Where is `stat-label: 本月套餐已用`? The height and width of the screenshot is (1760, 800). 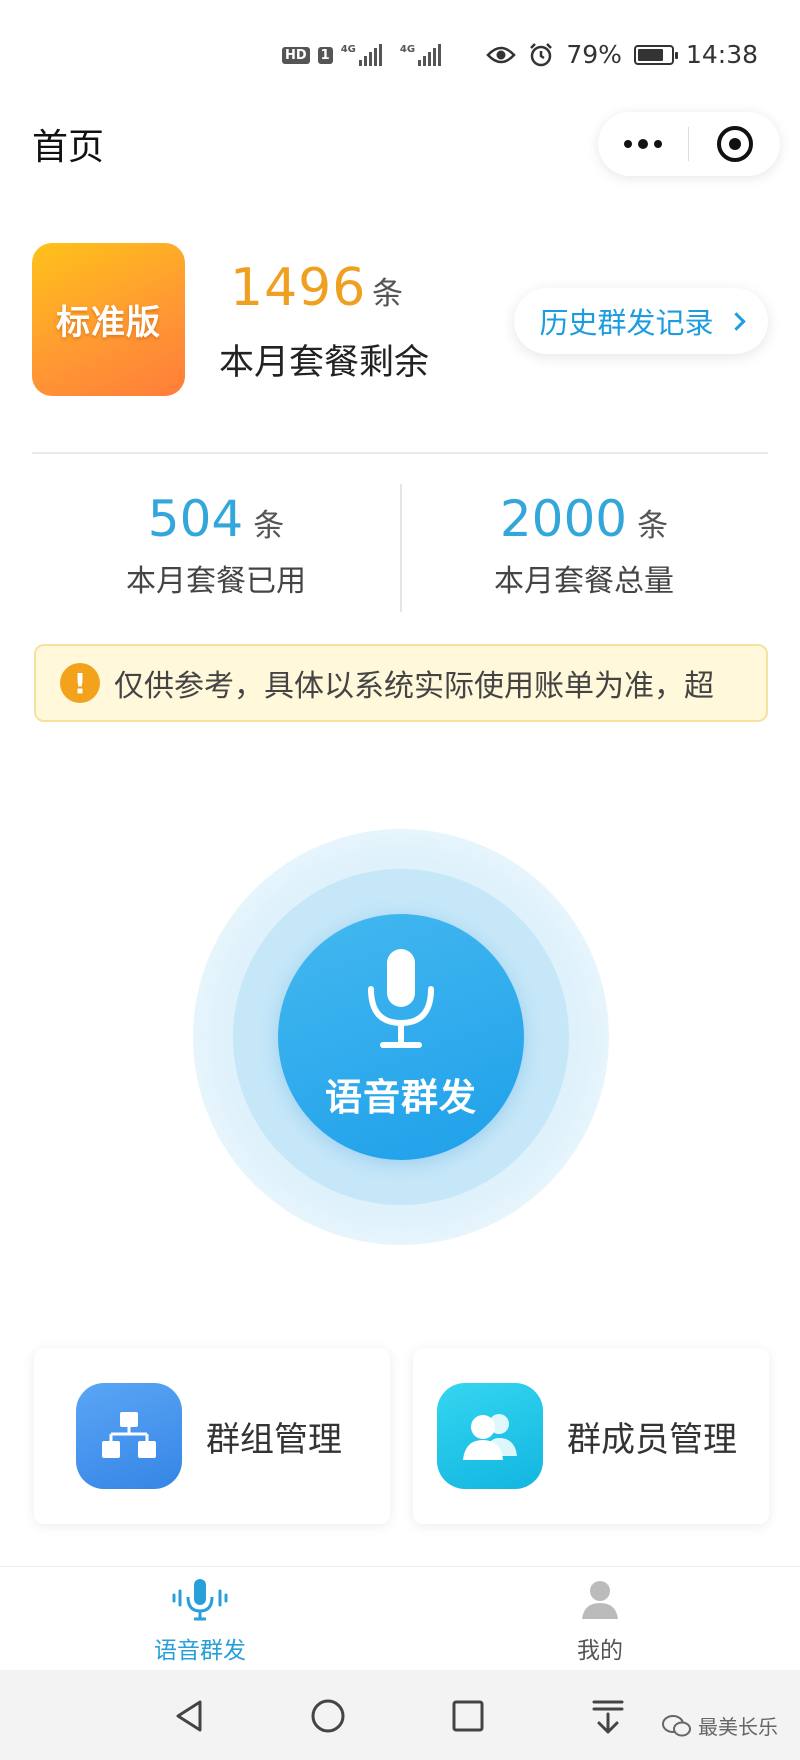 stat-label: 本月套餐已用 is located at coordinates (216, 581).